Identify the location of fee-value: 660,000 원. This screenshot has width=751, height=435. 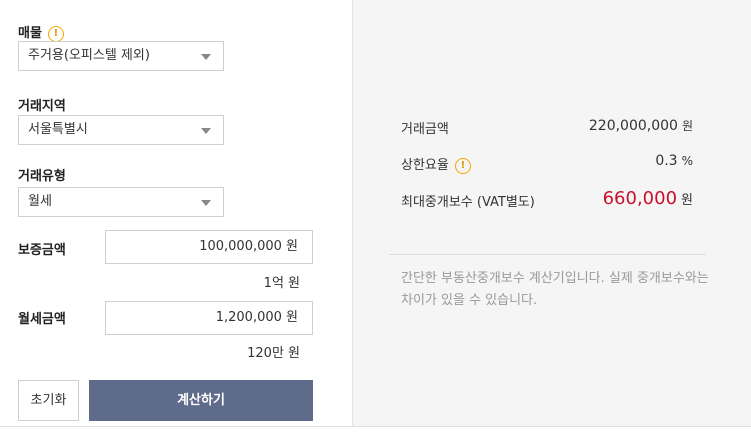
(648, 198).